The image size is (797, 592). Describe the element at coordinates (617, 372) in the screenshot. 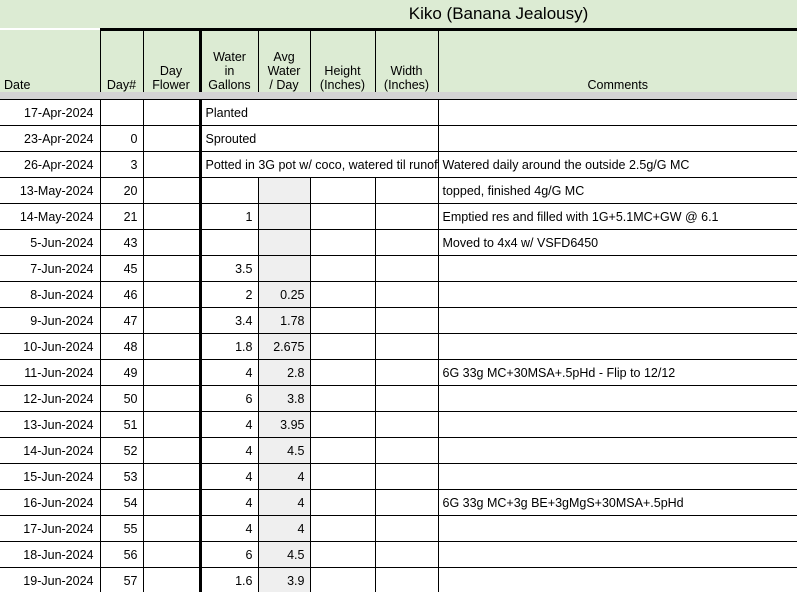

I see `cell-comment: 6G 33g MC+30MSA+.5pHd - Flip to 12/12` at that location.